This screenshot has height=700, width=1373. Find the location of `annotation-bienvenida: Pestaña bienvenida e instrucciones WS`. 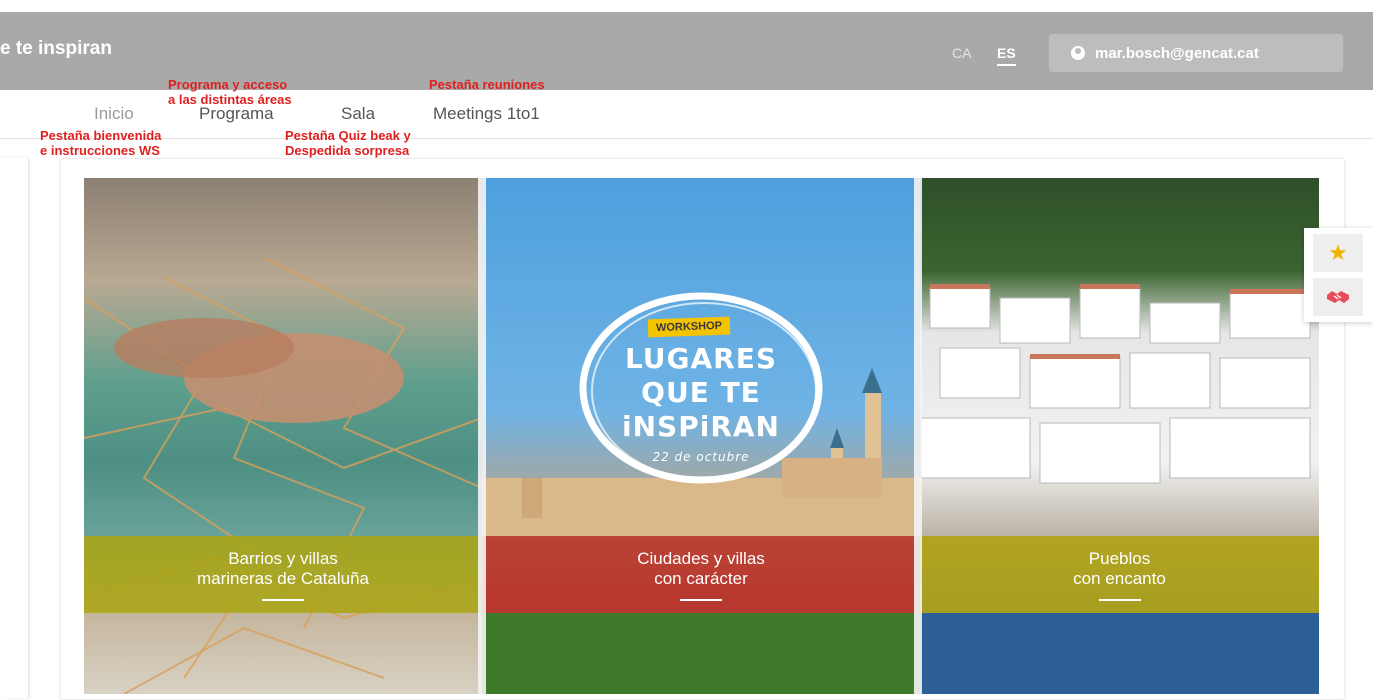

annotation-bienvenida: Pestaña bienvenida e instrucciones WS is located at coordinates (101, 143).